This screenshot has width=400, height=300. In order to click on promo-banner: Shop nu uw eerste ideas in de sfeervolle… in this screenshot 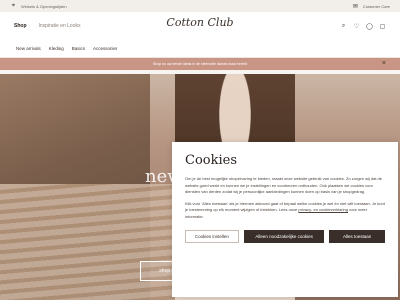, I will do `click(200, 64)`.